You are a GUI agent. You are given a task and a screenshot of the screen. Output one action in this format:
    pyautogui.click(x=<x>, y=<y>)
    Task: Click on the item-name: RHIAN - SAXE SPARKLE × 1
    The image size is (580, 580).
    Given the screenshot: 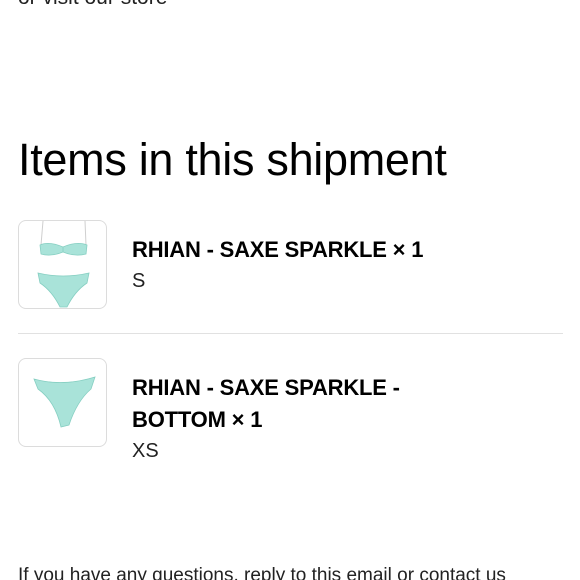 What is the action you would take?
    pyautogui.click(x=297, y=250)
    